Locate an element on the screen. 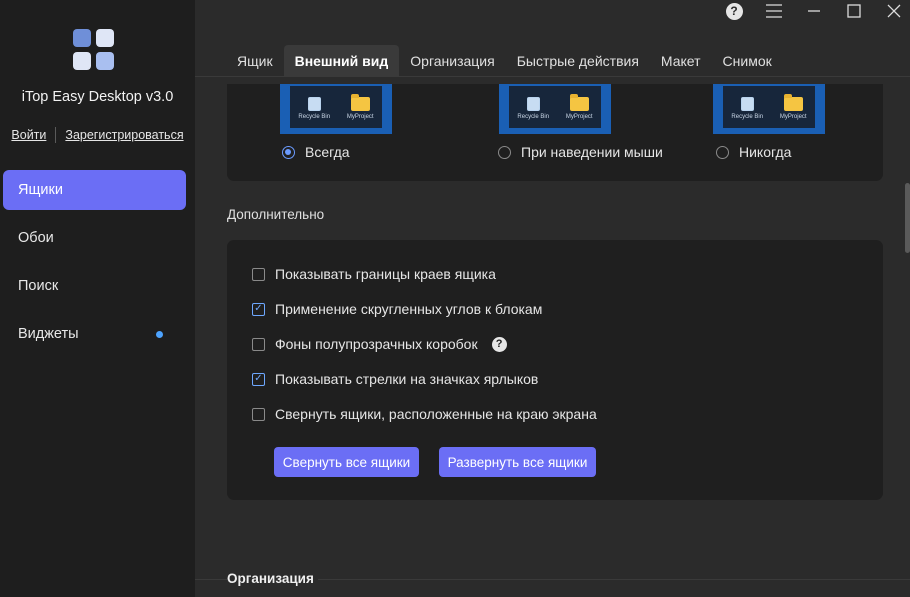  login-link: Войти is located at coordinates (28, 135).